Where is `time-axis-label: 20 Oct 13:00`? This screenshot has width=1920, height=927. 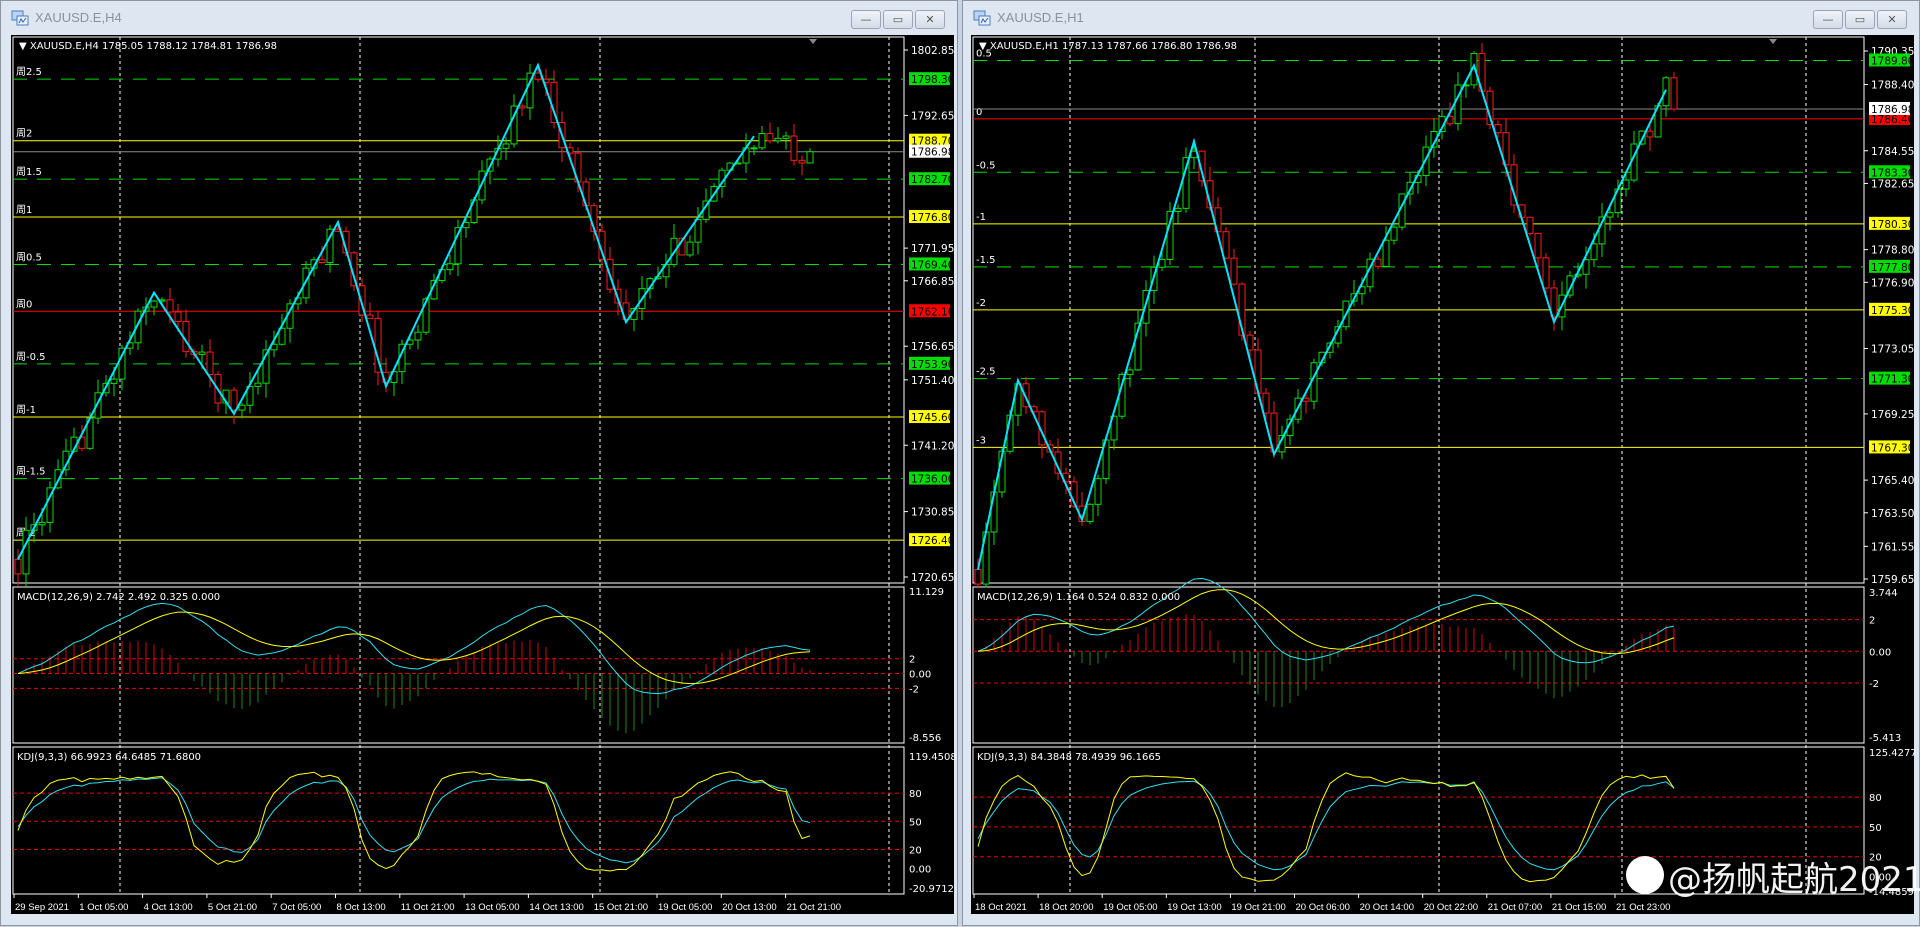 time-axis-label: 20 Oct 13:00 is located at coordinates (749, 907).